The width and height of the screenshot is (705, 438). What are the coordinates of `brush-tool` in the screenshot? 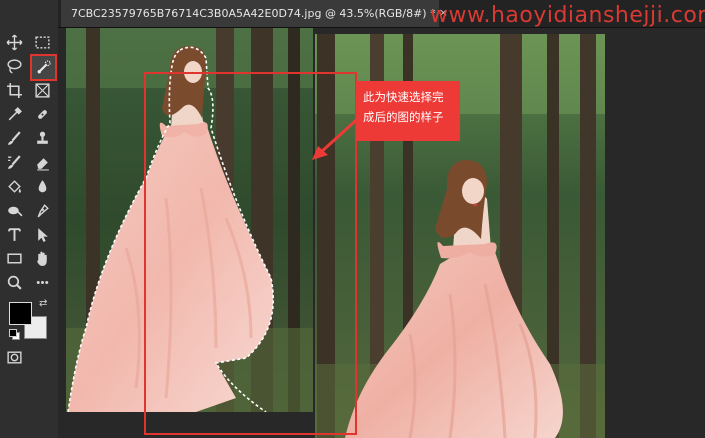 It's located at (14, 138).